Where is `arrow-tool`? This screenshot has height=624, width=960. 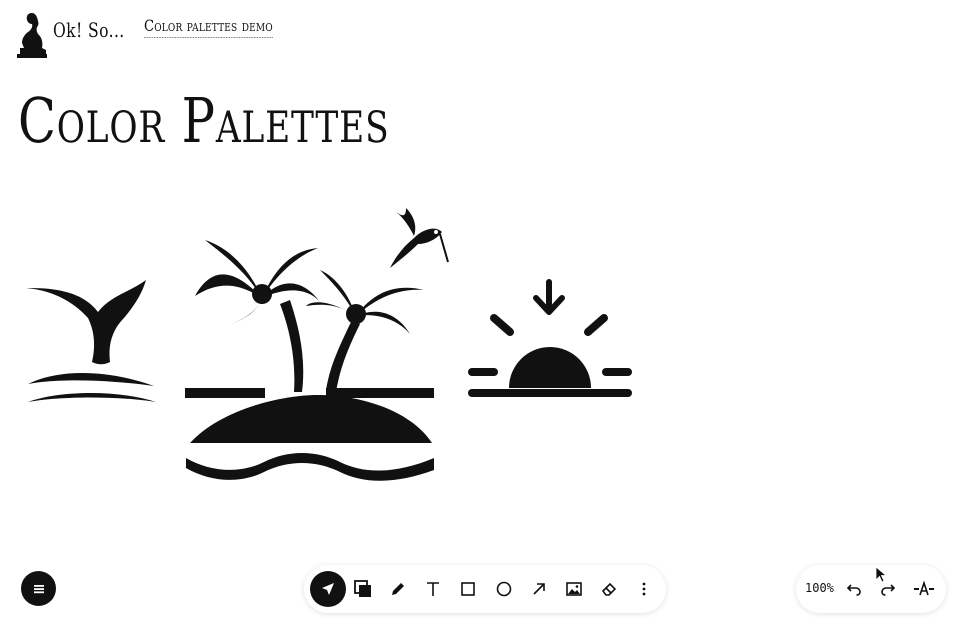 arrow-tool is located at coordinates (539, 589).